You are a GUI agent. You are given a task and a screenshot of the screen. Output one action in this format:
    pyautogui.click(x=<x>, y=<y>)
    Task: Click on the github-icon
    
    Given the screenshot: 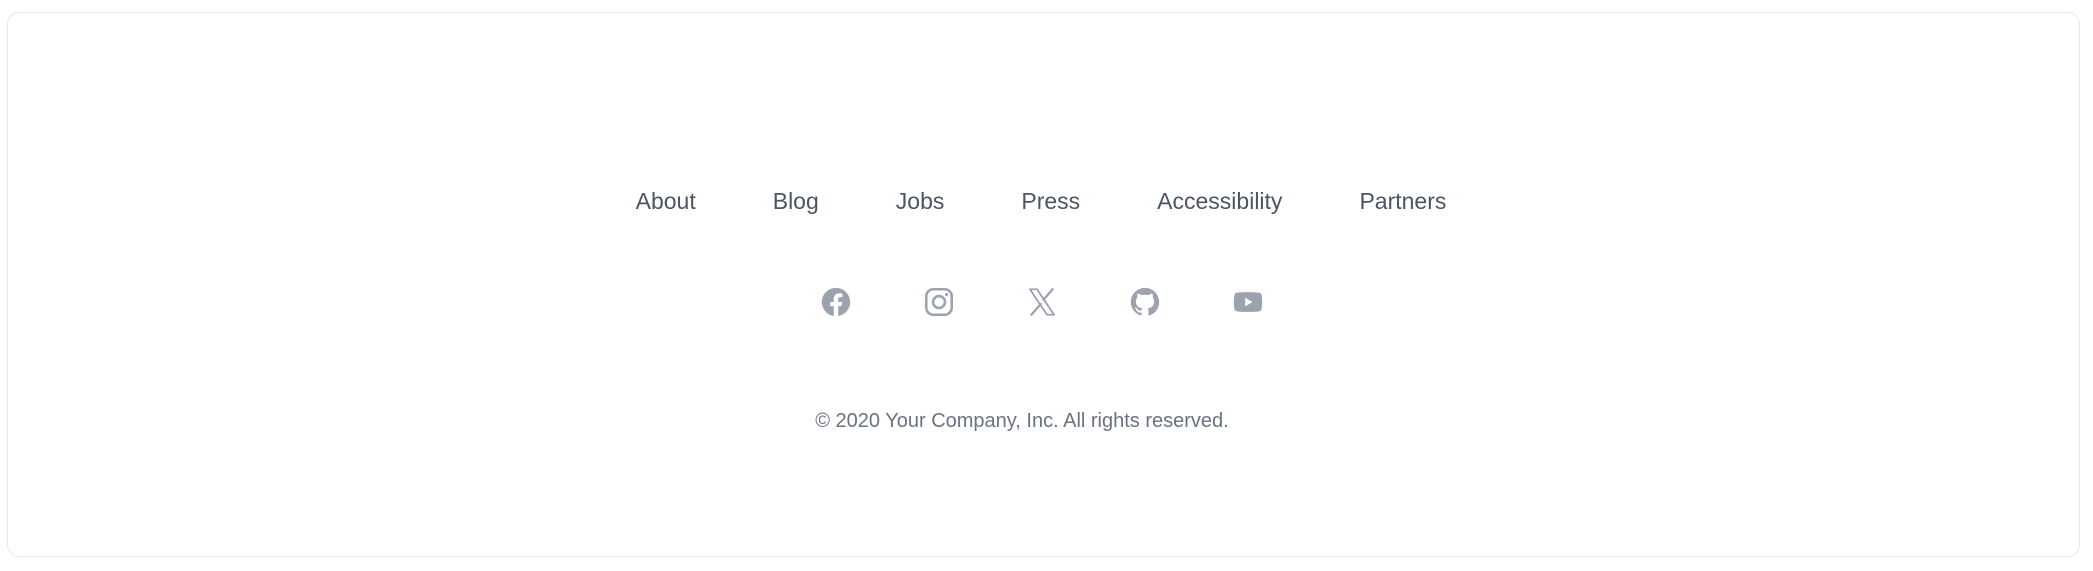 What is the action you would take?
    pyautogui.click(x=1145, y=301)
    